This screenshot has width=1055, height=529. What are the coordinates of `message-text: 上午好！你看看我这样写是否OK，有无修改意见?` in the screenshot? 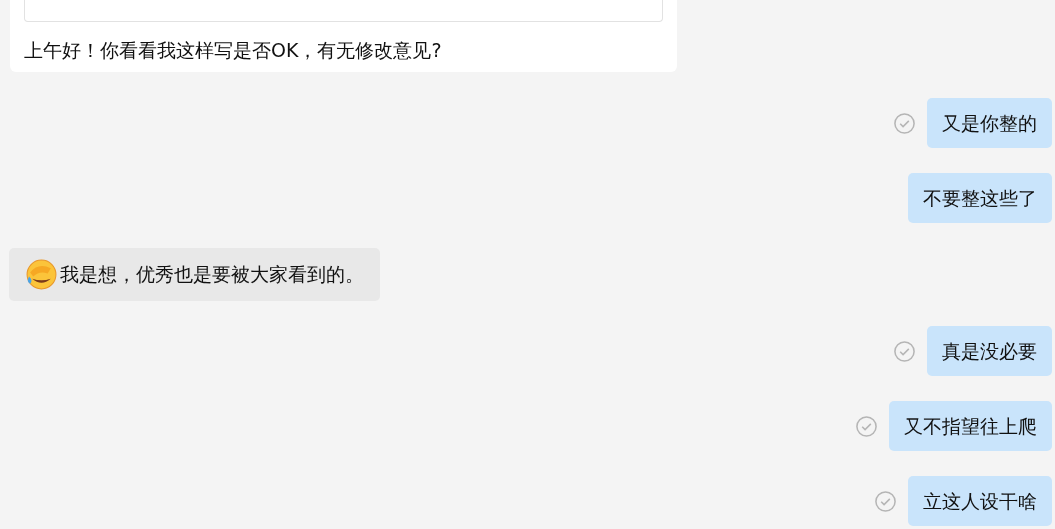 It's located at (233, 50).